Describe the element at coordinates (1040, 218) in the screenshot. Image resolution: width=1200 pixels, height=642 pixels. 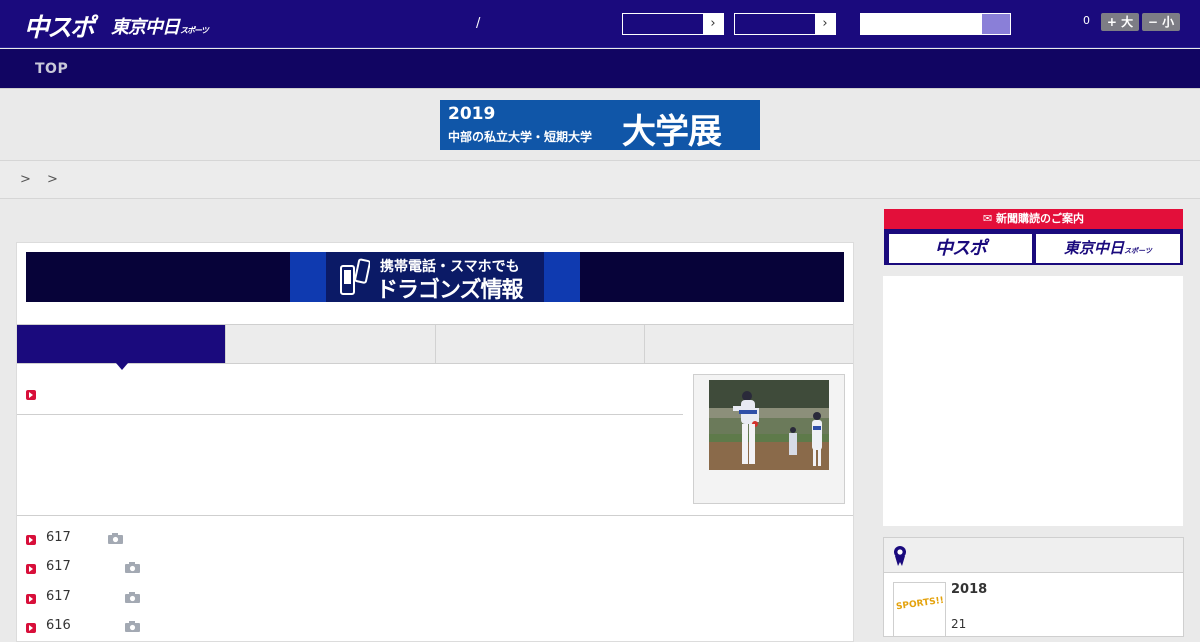
I see `subscription-header-text: 新聞購読のご案内` at that location.